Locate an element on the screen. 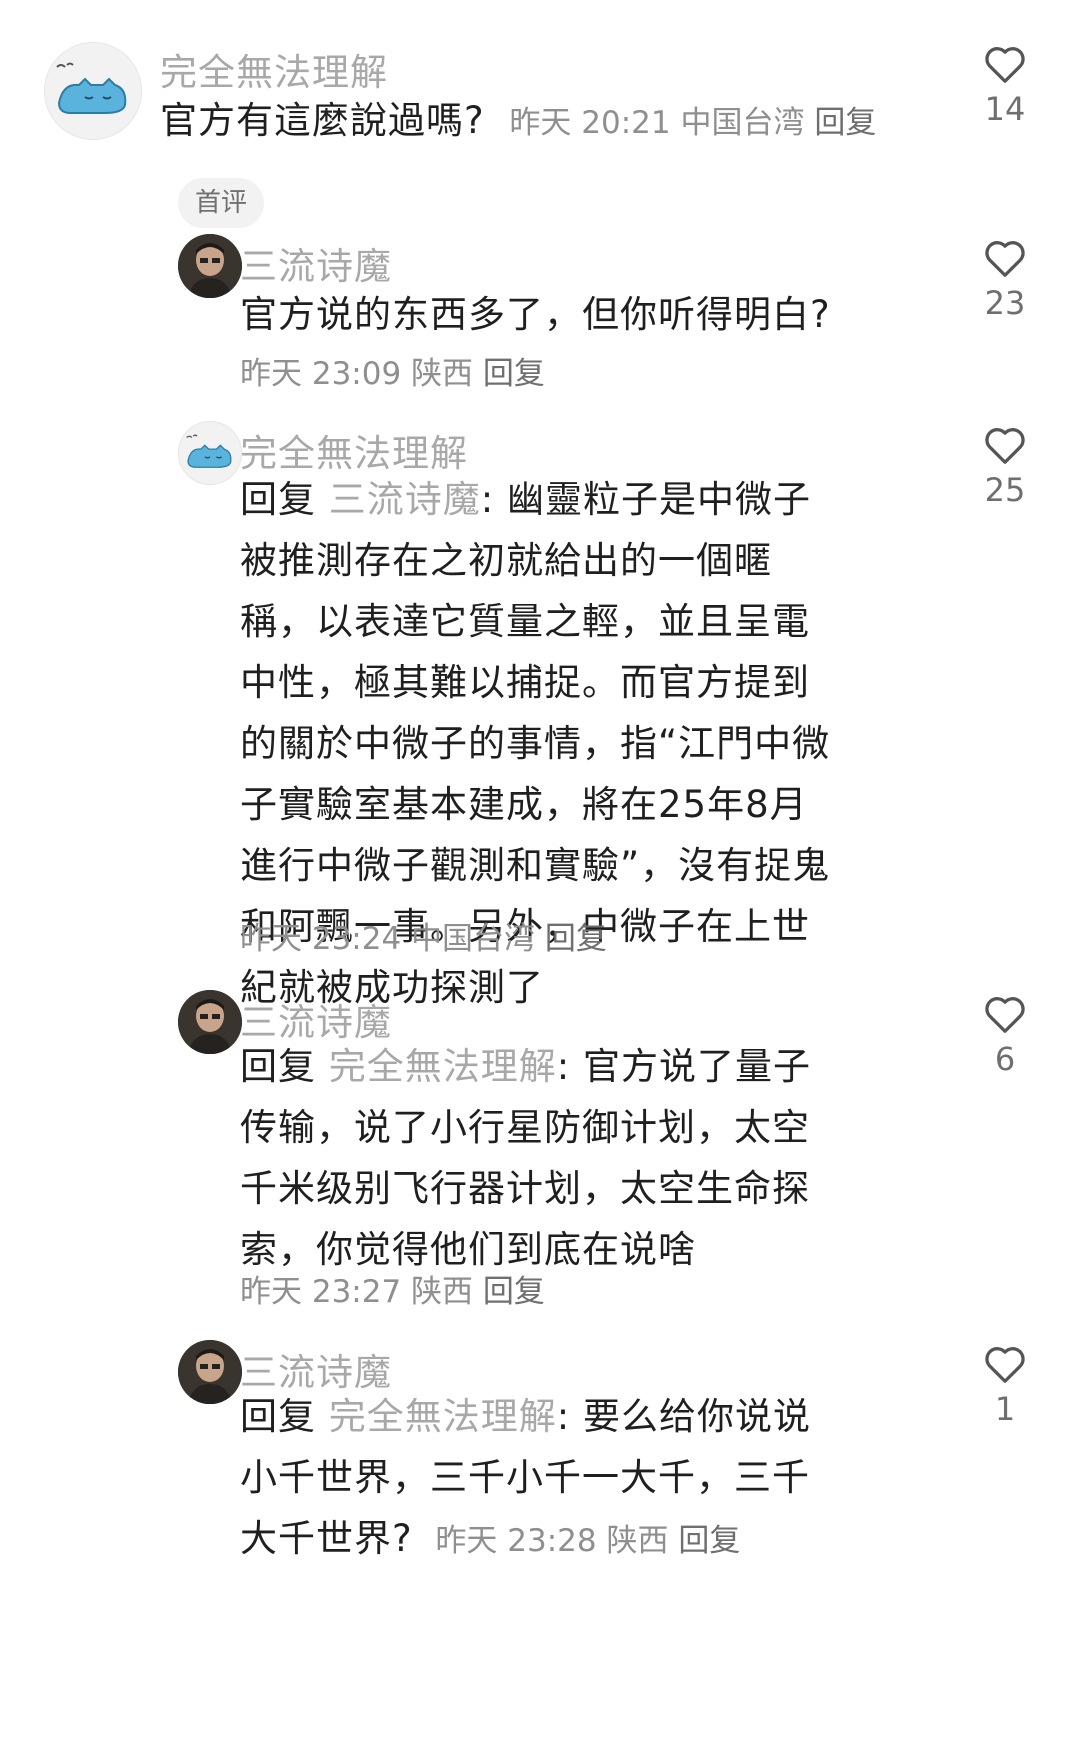  like-count: 14 is located at coordinates (1005, 109).